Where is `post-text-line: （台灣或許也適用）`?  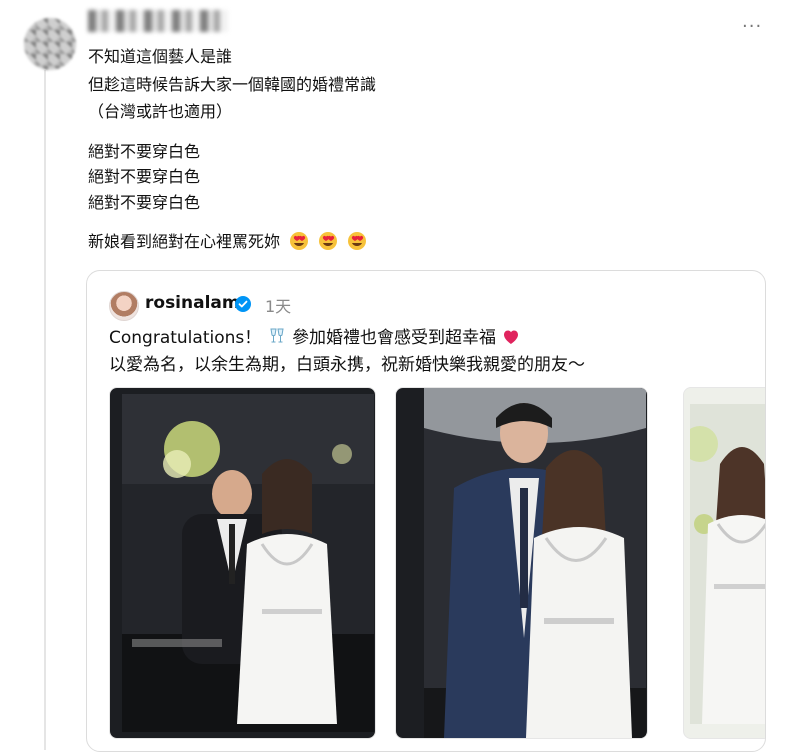
post-text-line: （台灣或許也適用） is located at coordinates (160, 111).